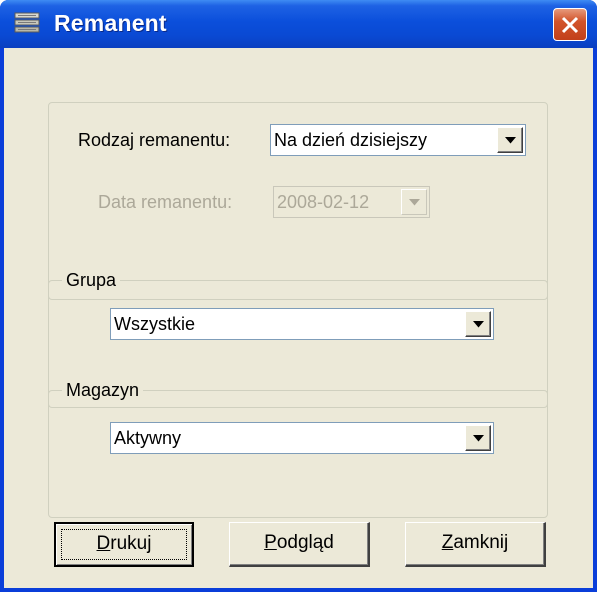 Image resolution: width=597 pixels, height=592 pixels. I want to click on close-window-button, so click(570, 24).